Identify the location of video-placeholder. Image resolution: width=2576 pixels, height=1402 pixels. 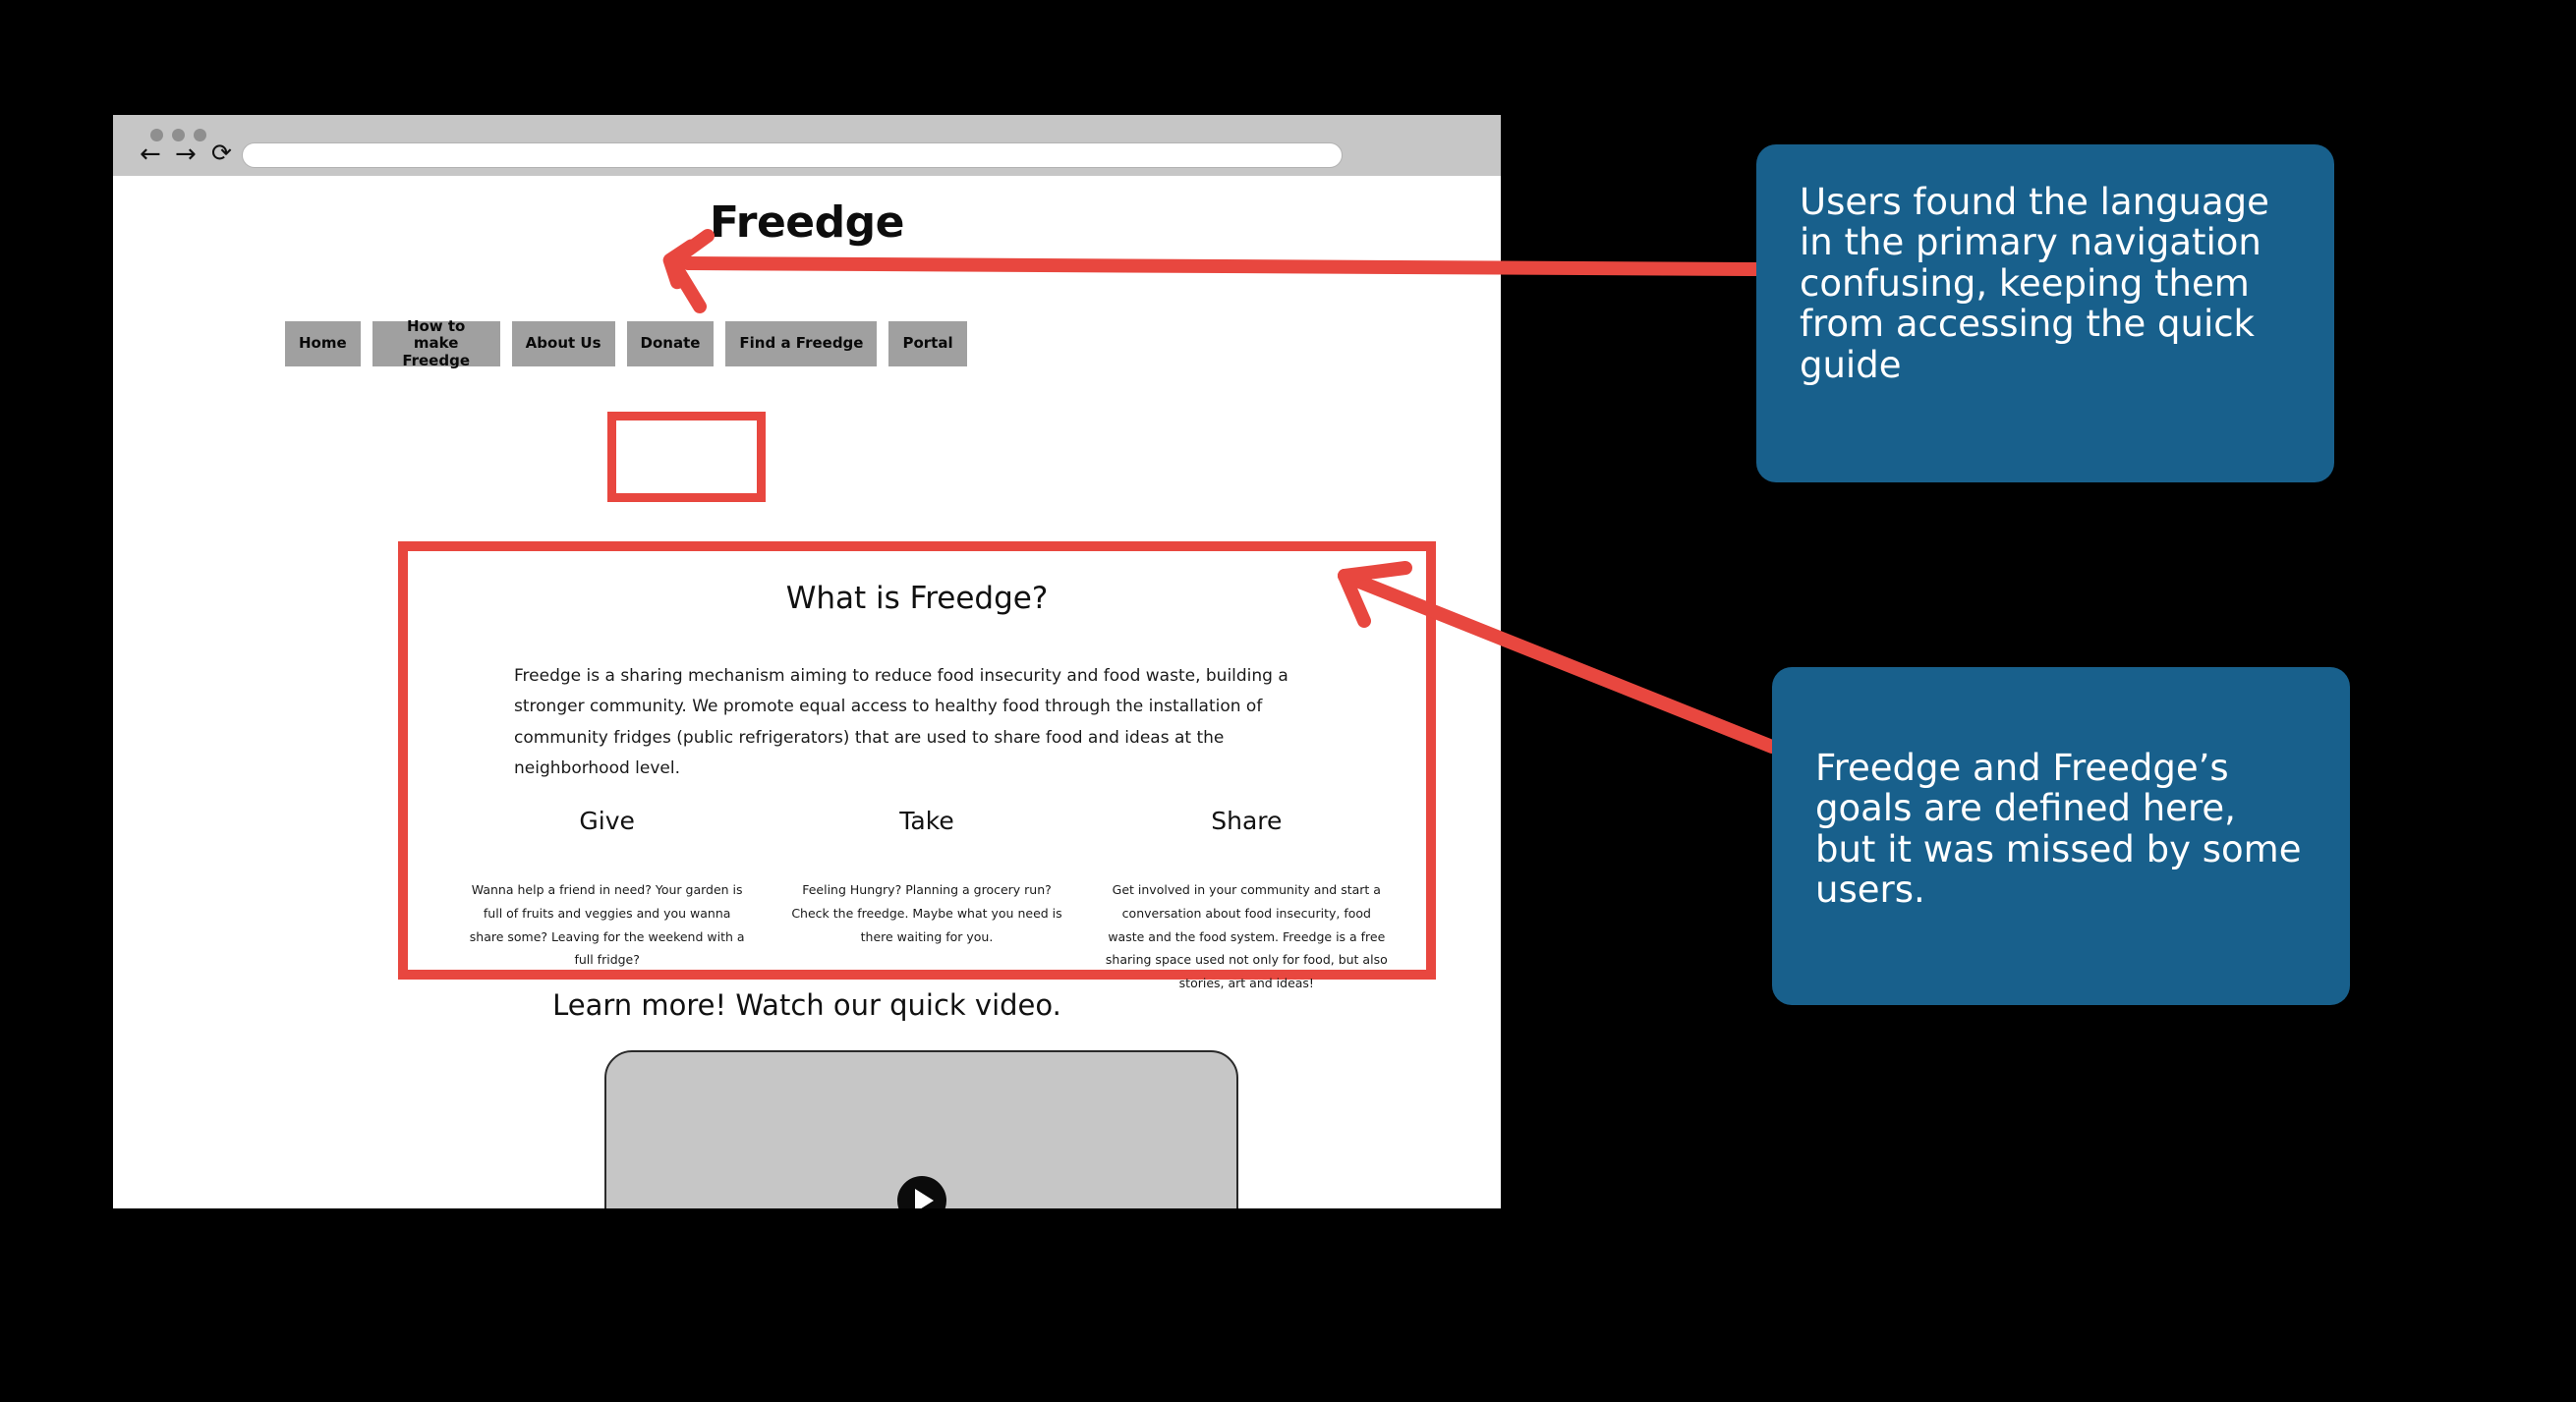
(921, 1129).